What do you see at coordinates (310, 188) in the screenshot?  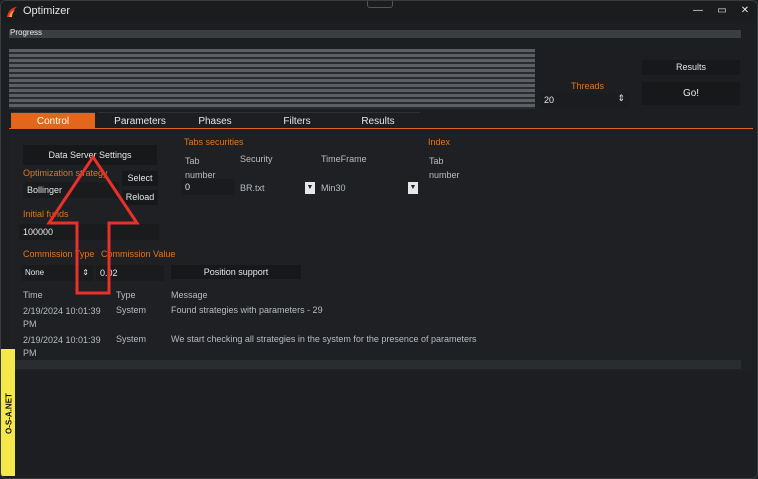 I see `security-dropdown-icon: ▼` at bounding box center [310, 188].